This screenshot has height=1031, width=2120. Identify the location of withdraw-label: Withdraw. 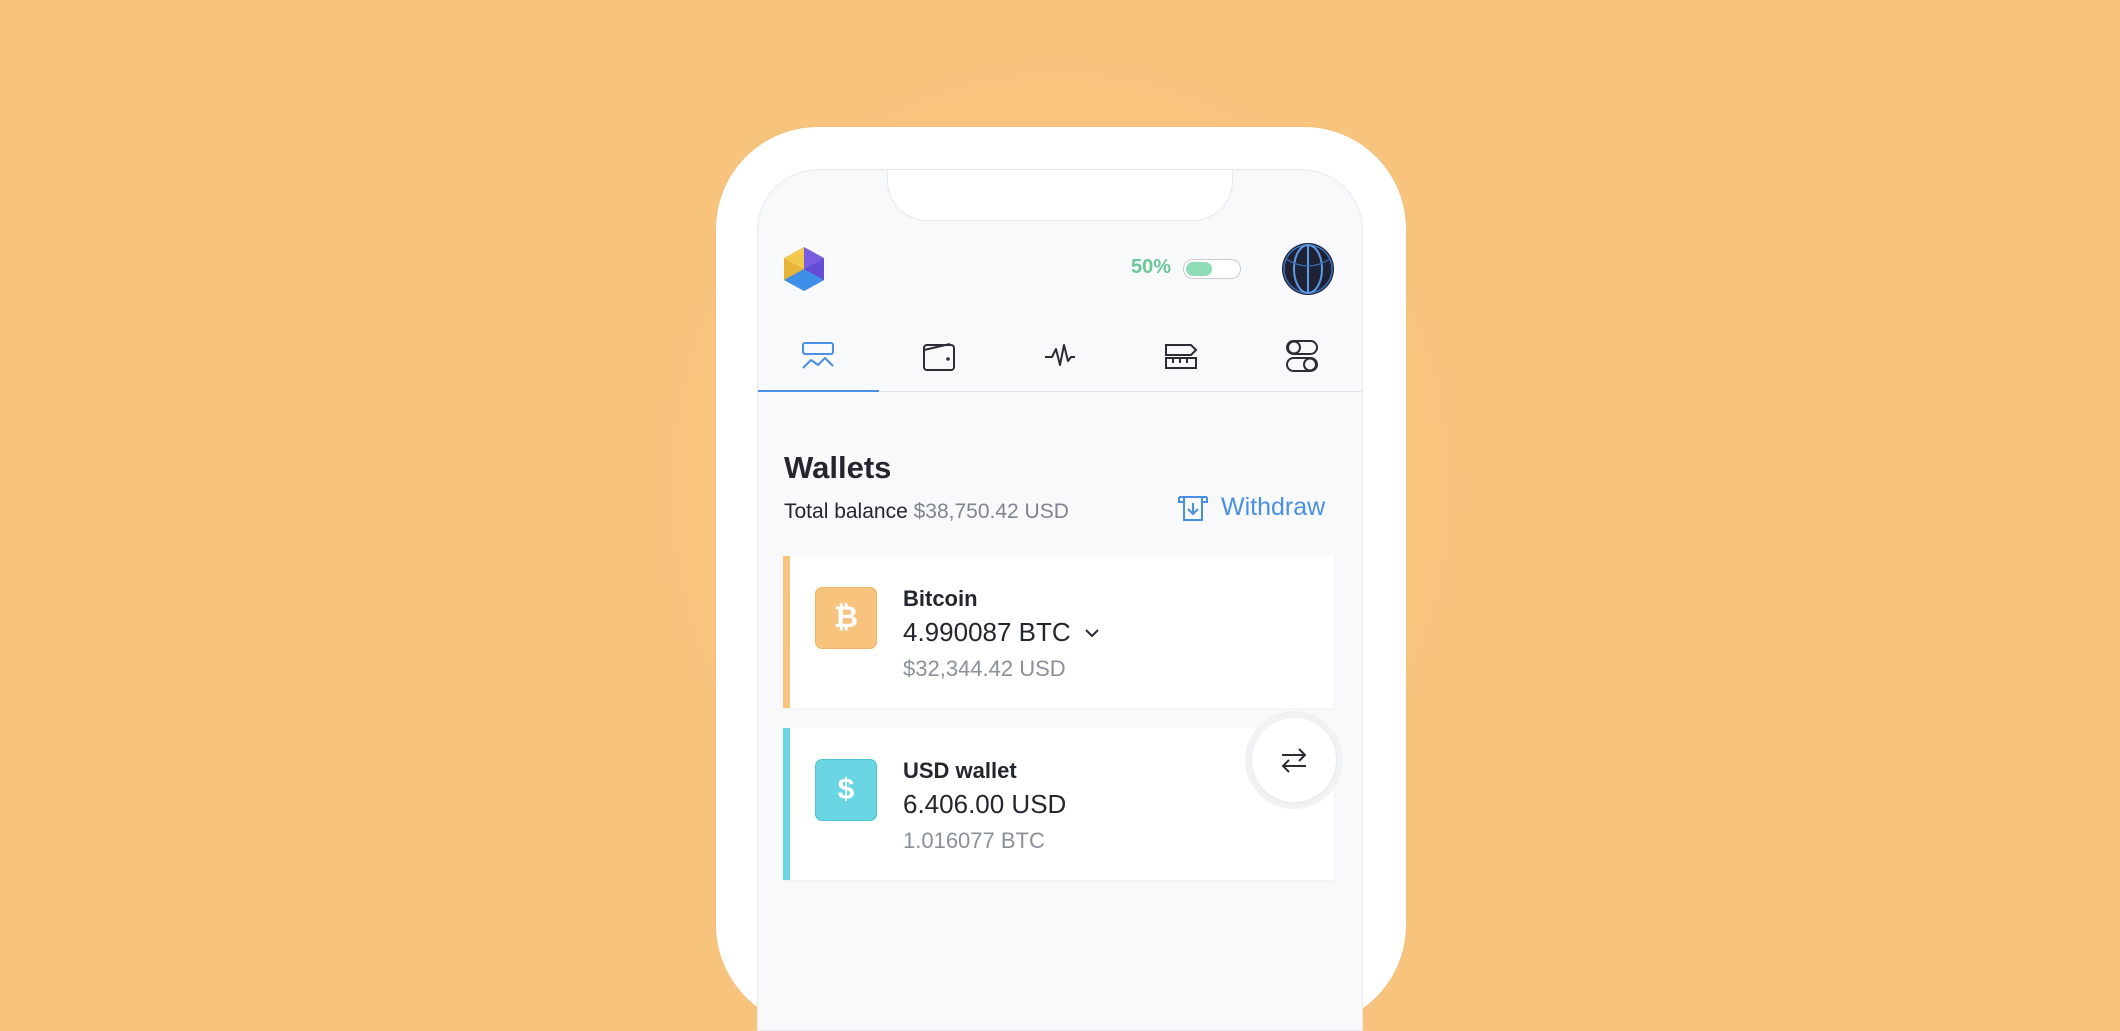
(1273, 507).